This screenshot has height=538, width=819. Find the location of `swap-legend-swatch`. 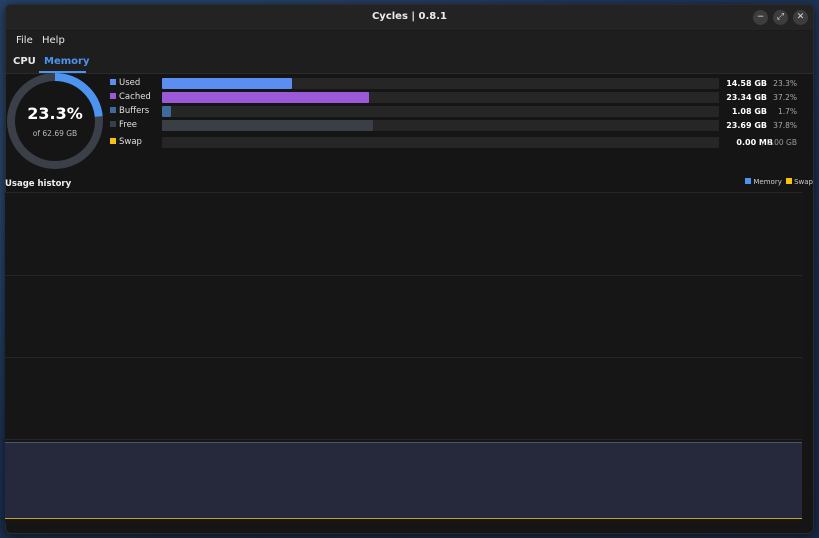

swap-legend-swatch is located at coordinates (789, 181).